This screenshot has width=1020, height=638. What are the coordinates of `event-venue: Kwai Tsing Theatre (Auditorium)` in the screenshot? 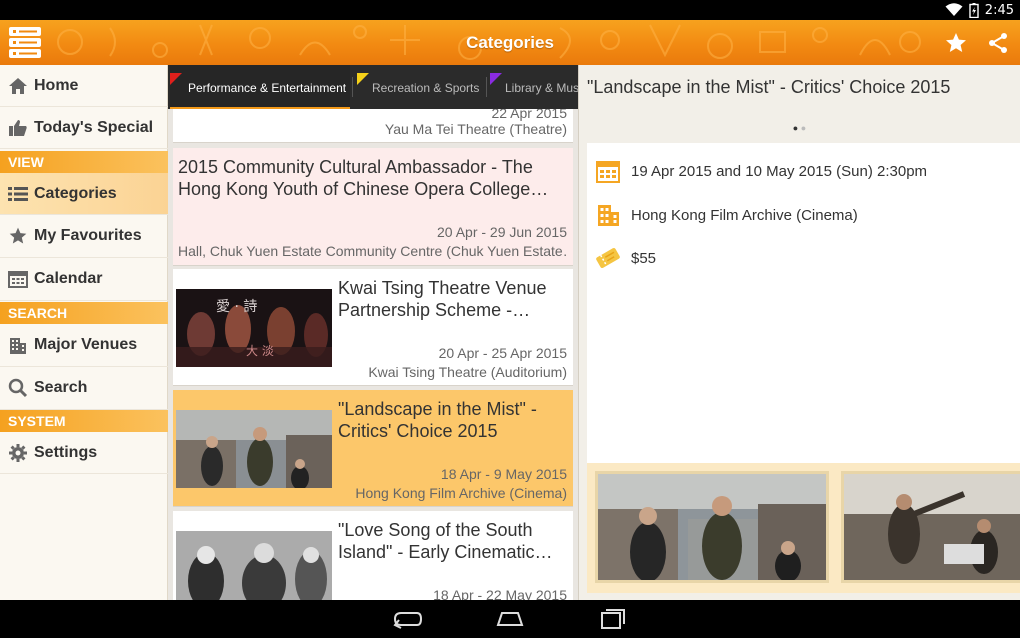 It's located at (467, 372).